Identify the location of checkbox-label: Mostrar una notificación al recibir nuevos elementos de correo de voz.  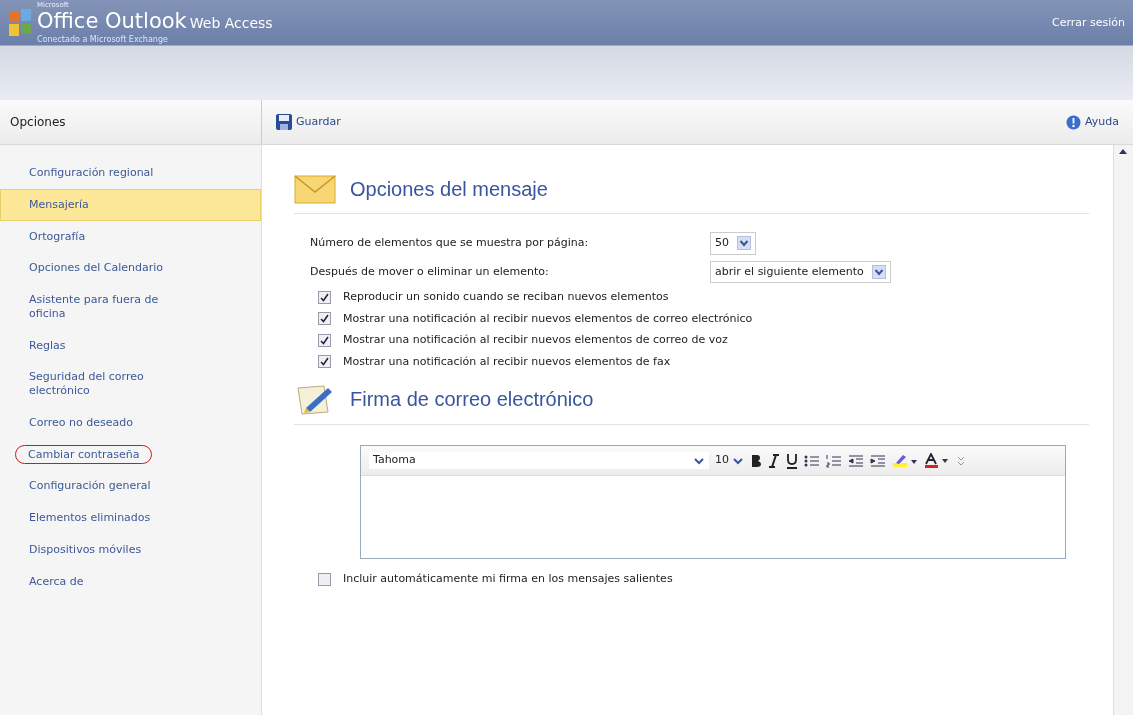
(535, 340).